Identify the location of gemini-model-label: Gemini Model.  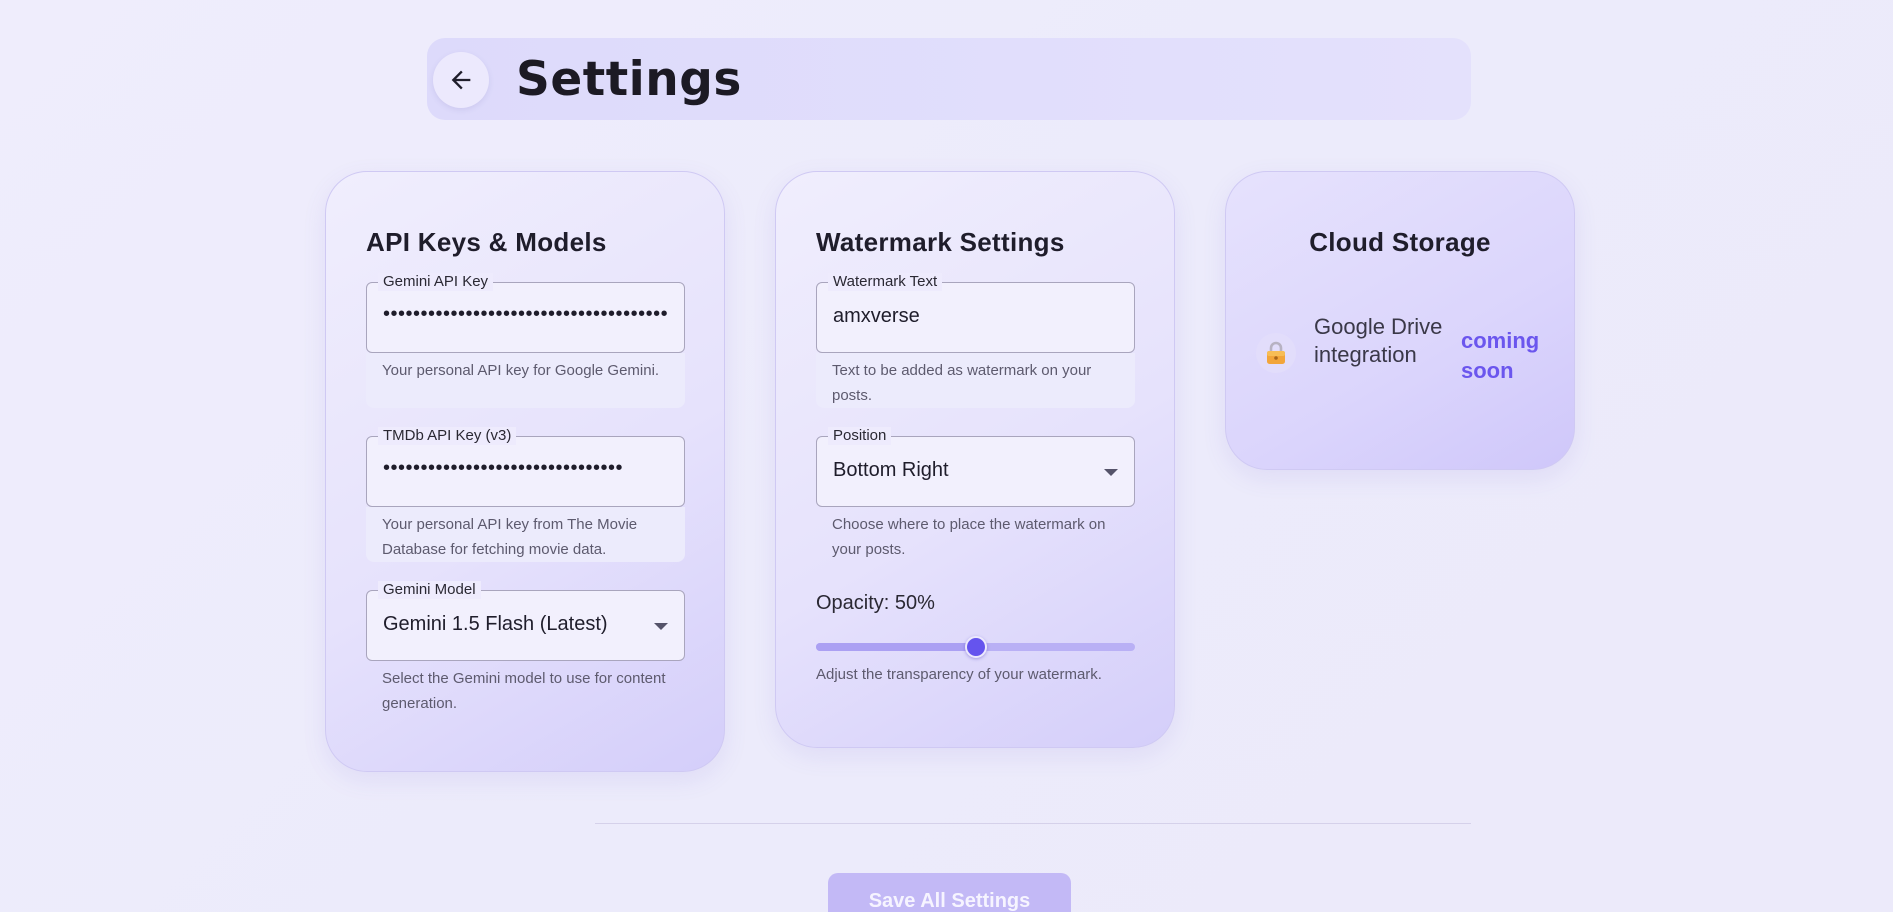
(429, 590).